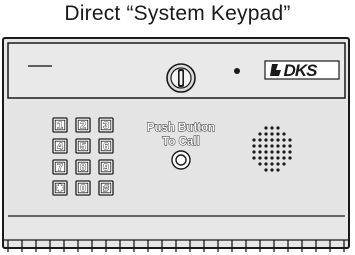 The height and width of the screenshot is (255, 355). What do you see at coordinates (181, 128) in the screenshot?
I see `push-button-label-line1: Push Button` at bounding box center [181, 128].